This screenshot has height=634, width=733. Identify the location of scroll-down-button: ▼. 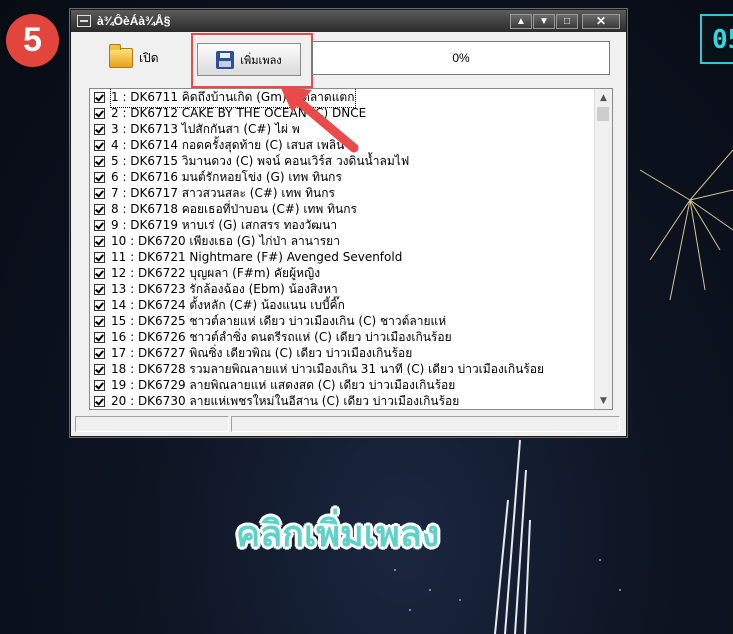
(544, 21).